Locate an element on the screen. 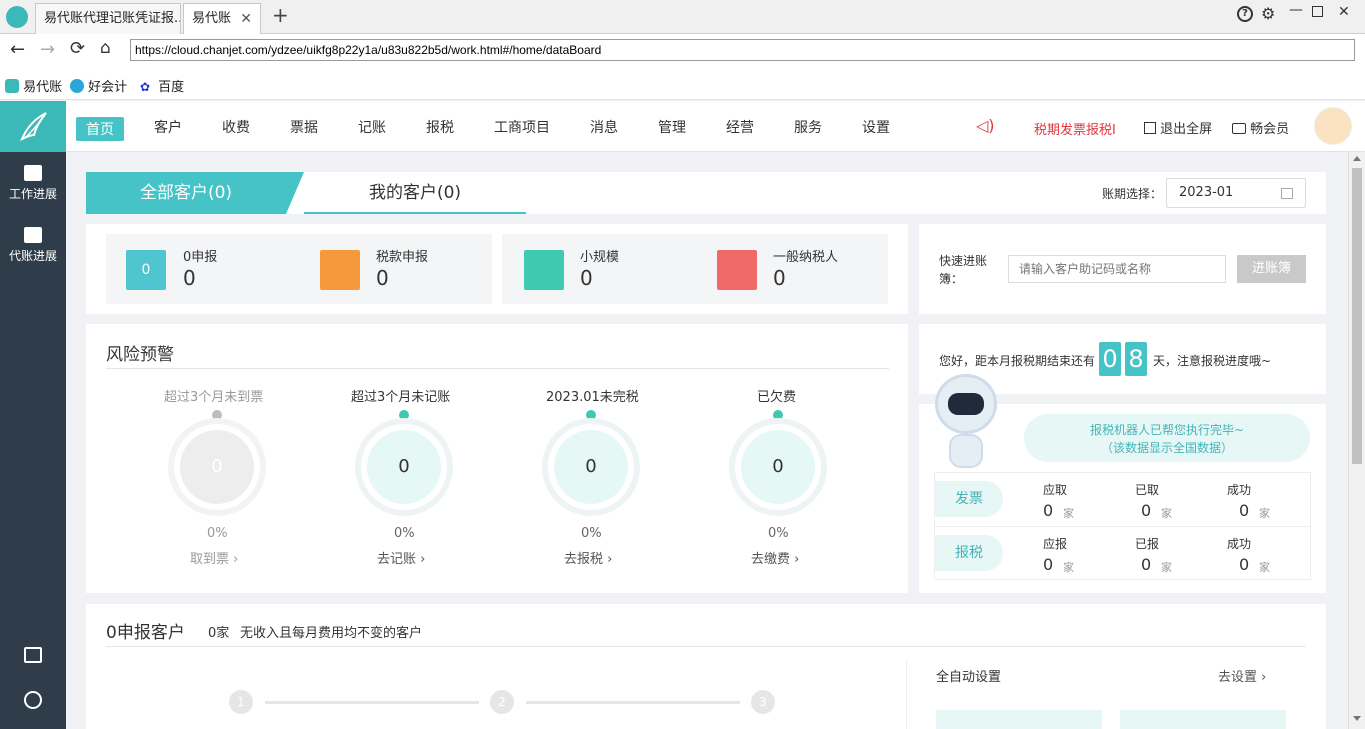  deadline-prefix: 您好，距本月报税期结束还有 is located at coordinates (1017, 361).